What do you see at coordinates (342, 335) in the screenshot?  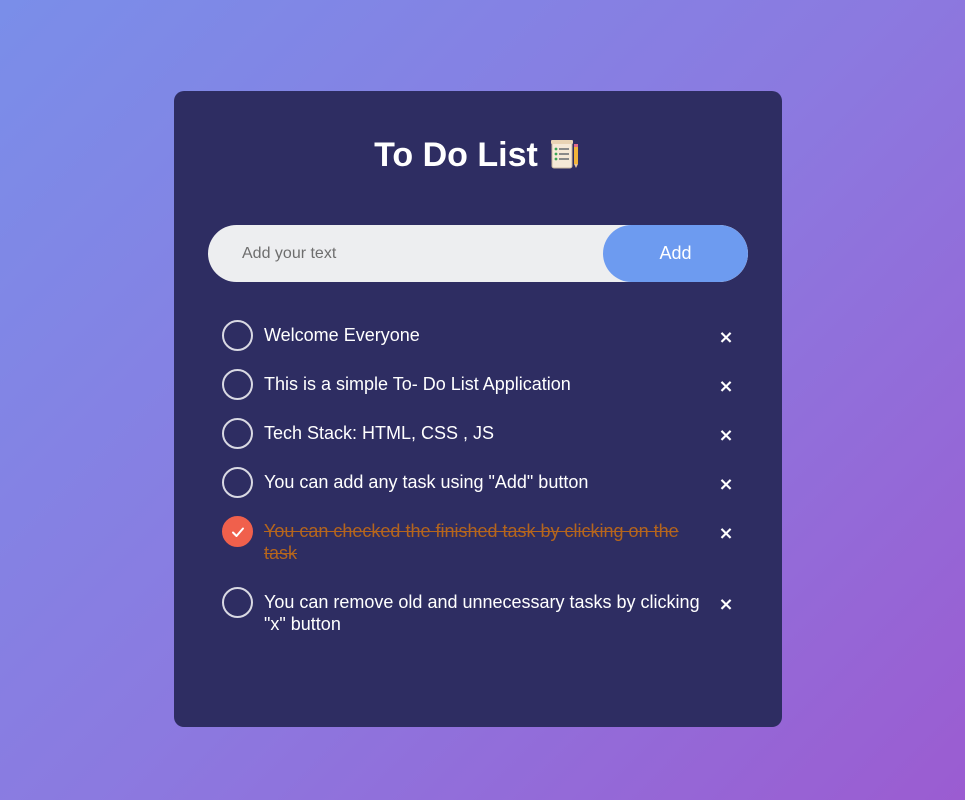 I see `task-text: Welcome Everyone` at bounding box center [342, 335].